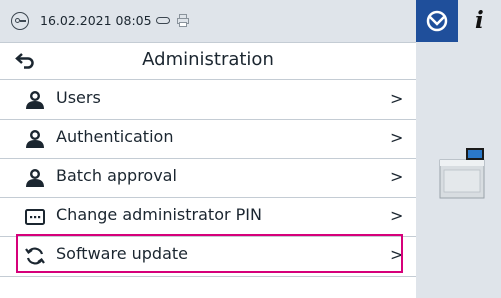 The image size is (501, 298). I want to click on key-icon, so click(20, 21).